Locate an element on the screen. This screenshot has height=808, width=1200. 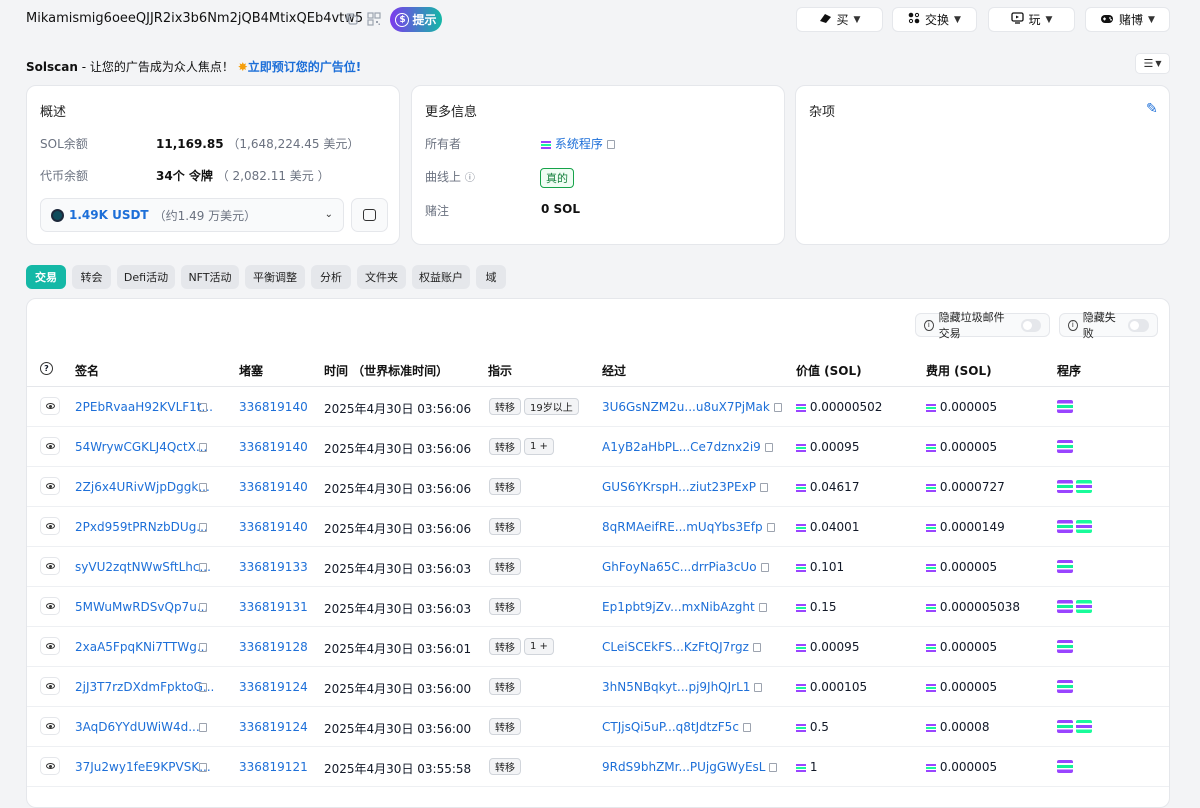
nav-buy-button: 买 ▼ is located at coordinates (839, 19).